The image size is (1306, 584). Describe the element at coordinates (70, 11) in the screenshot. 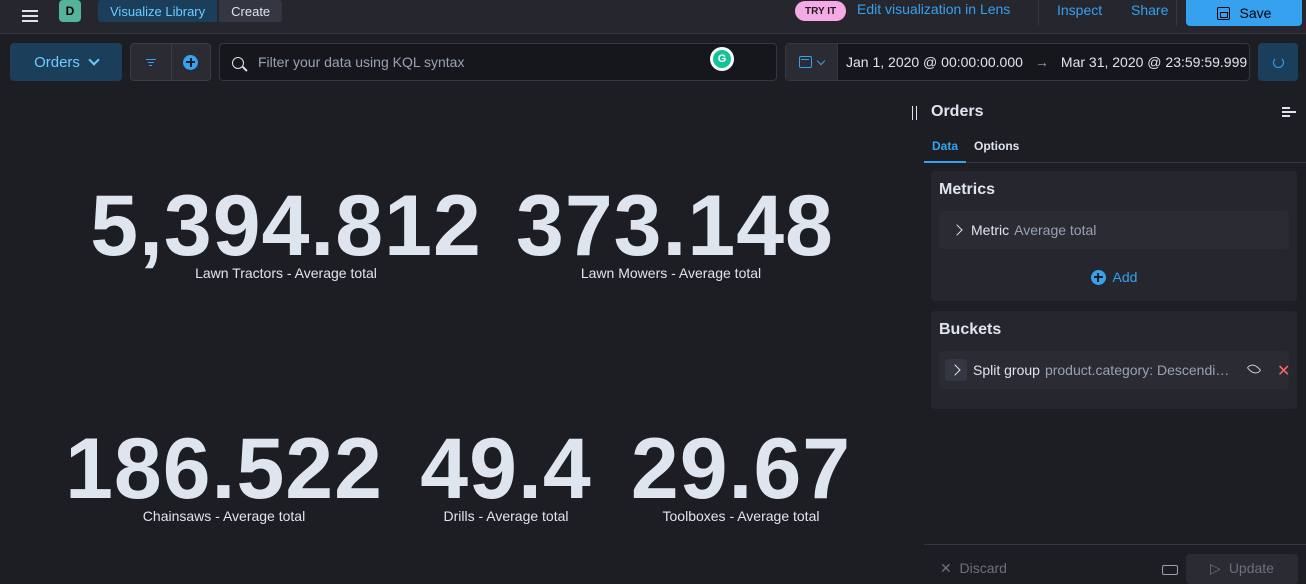

I see `space-avatar: D` at that location.